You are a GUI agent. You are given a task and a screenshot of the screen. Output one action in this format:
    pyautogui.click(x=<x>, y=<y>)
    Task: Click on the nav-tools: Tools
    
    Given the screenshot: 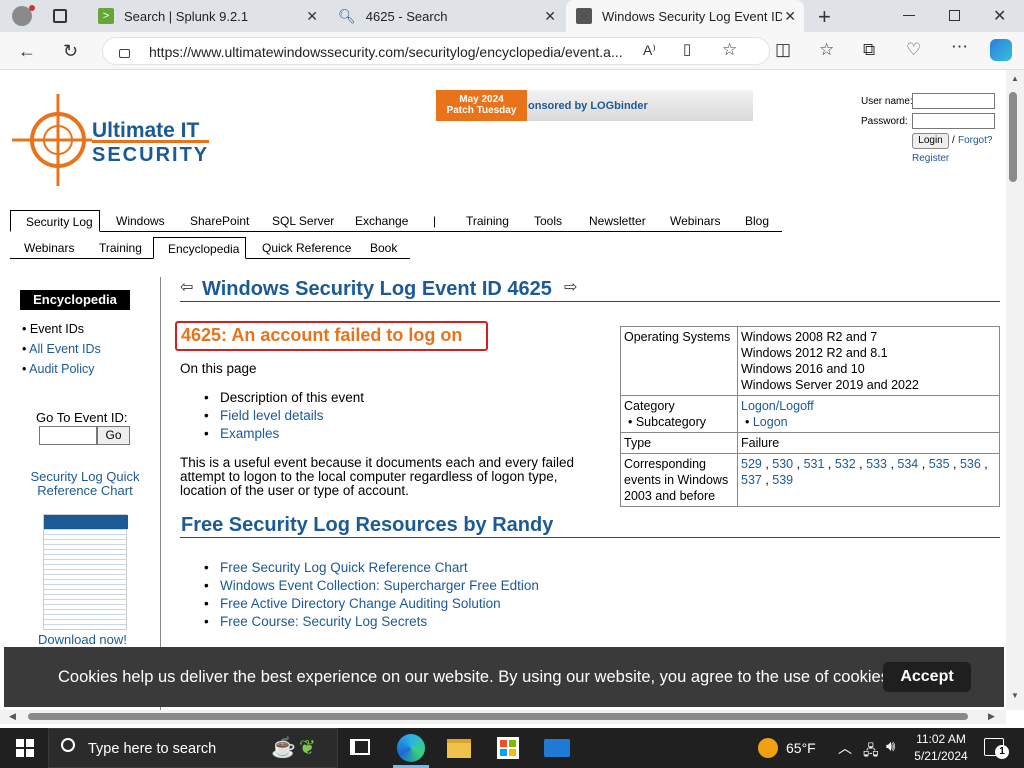 What is the action you would take?
    pyautogui.click(x=548, y=221)
    